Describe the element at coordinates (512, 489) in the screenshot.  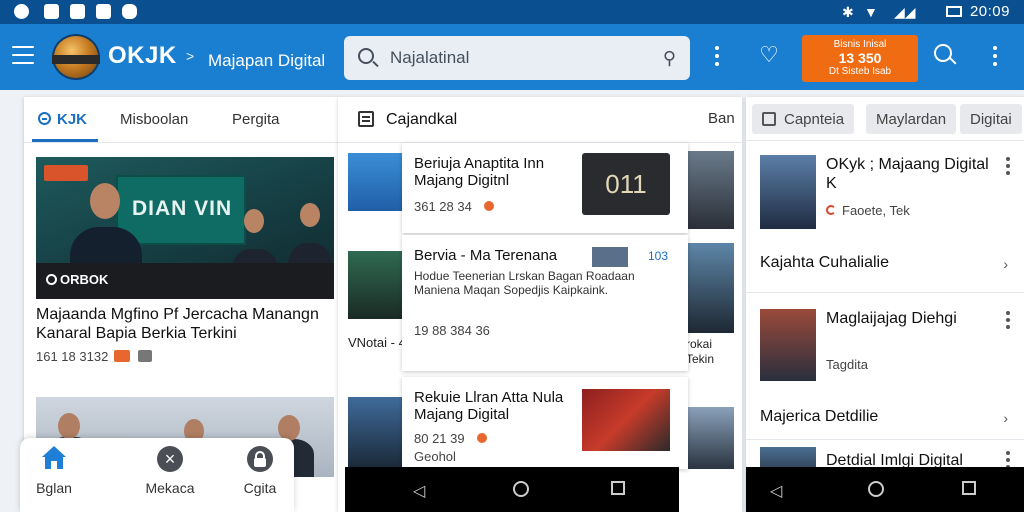
I see `system-navigation-bar: ◁` at that location.